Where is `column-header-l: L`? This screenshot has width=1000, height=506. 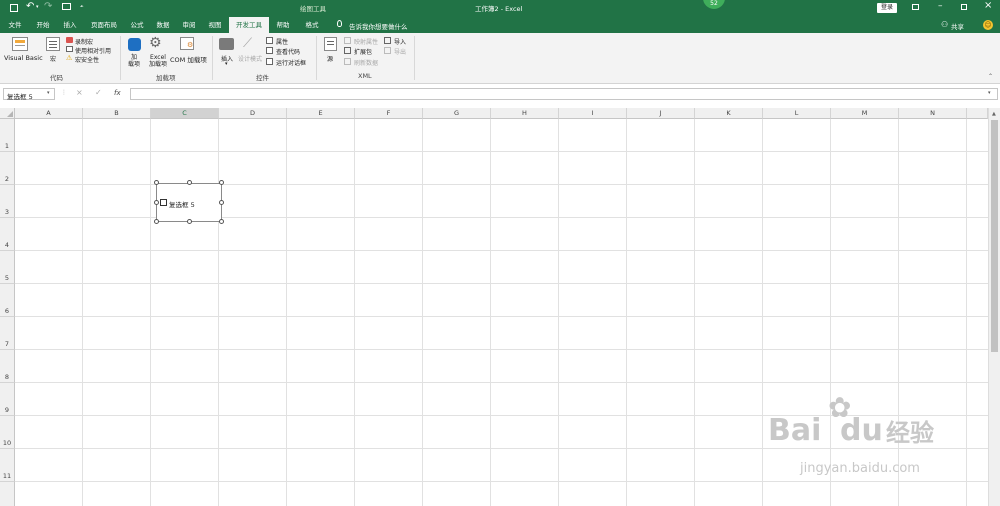 column-header-l: L is located at coordinates (797, 113).